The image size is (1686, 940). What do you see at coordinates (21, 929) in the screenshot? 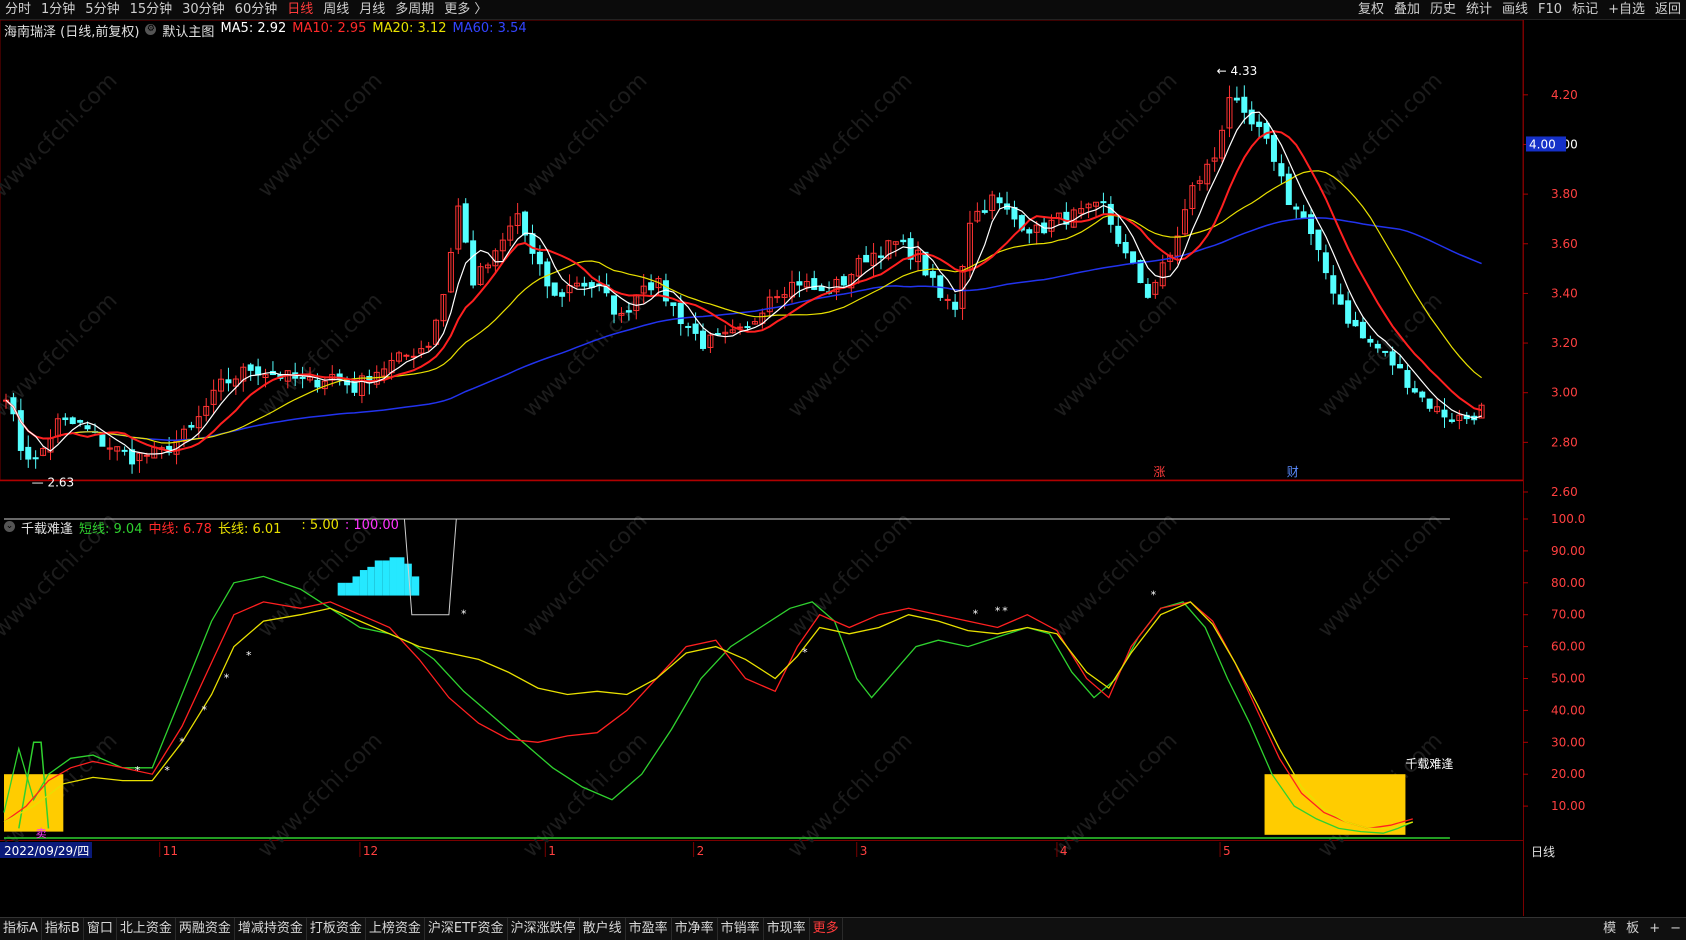
I see `indicator-tab: 指标A` at bounding box center [21, 929].